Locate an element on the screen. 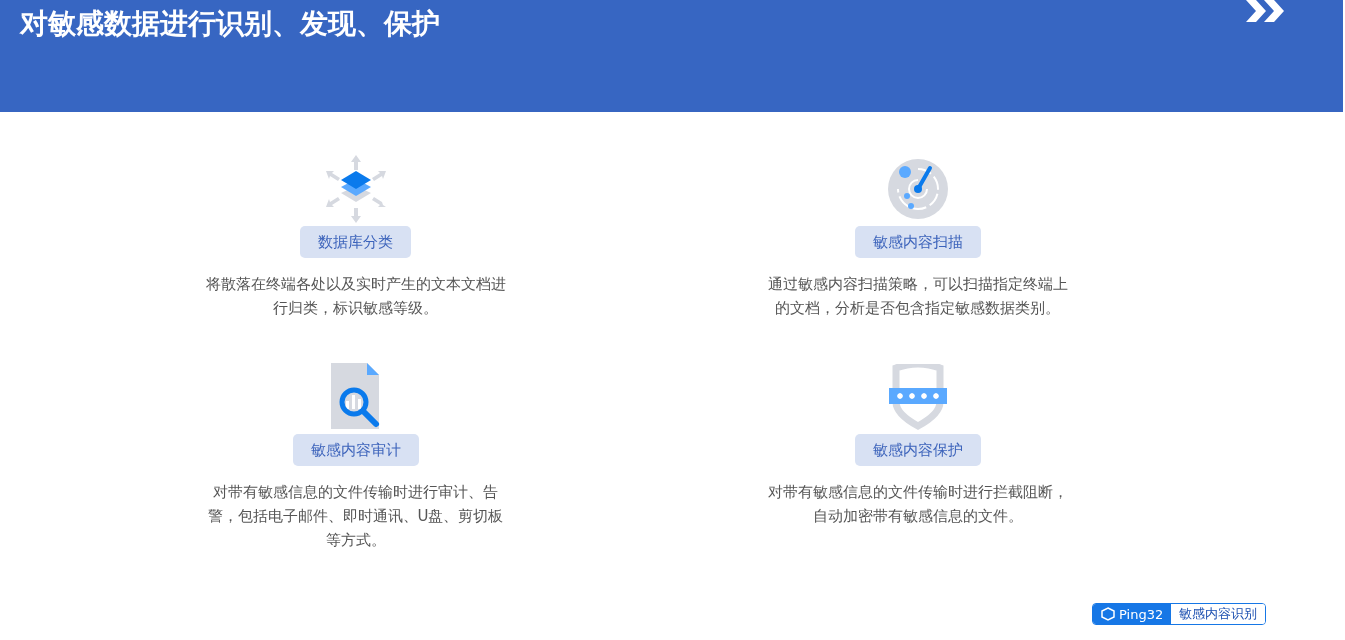 This screenshot has height=640, width=1345. double-chevron-icon is located at coordinates (1265, 11).